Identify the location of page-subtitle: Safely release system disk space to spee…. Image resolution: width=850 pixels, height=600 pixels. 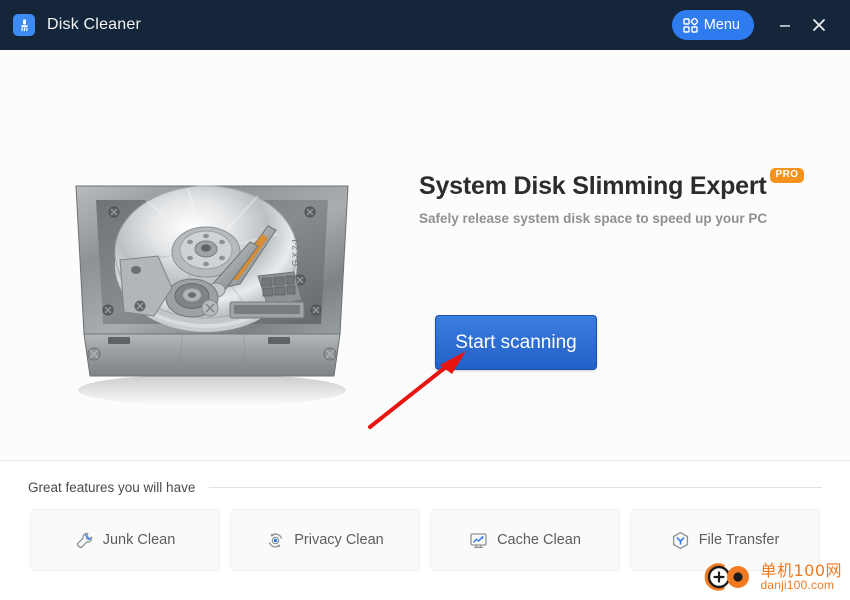
(593, 218).